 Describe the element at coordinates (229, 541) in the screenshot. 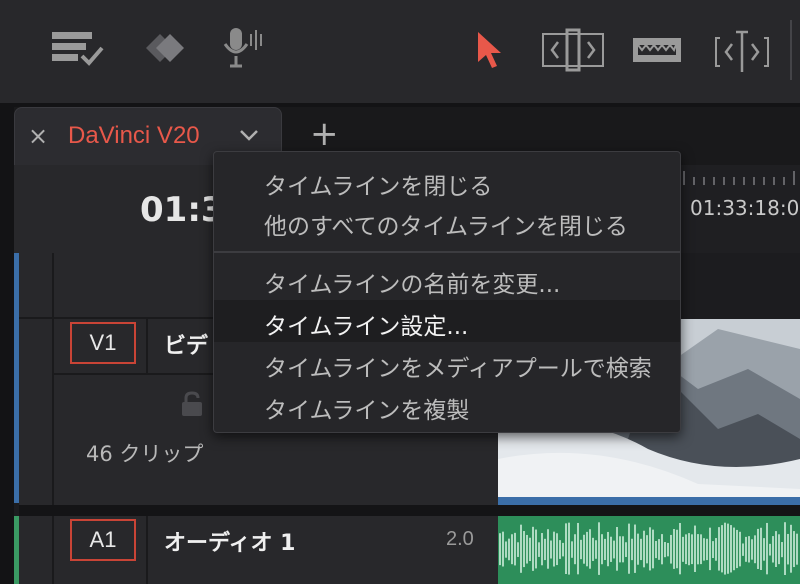

I see `audio-track-name: オーディオ 1` at that location.